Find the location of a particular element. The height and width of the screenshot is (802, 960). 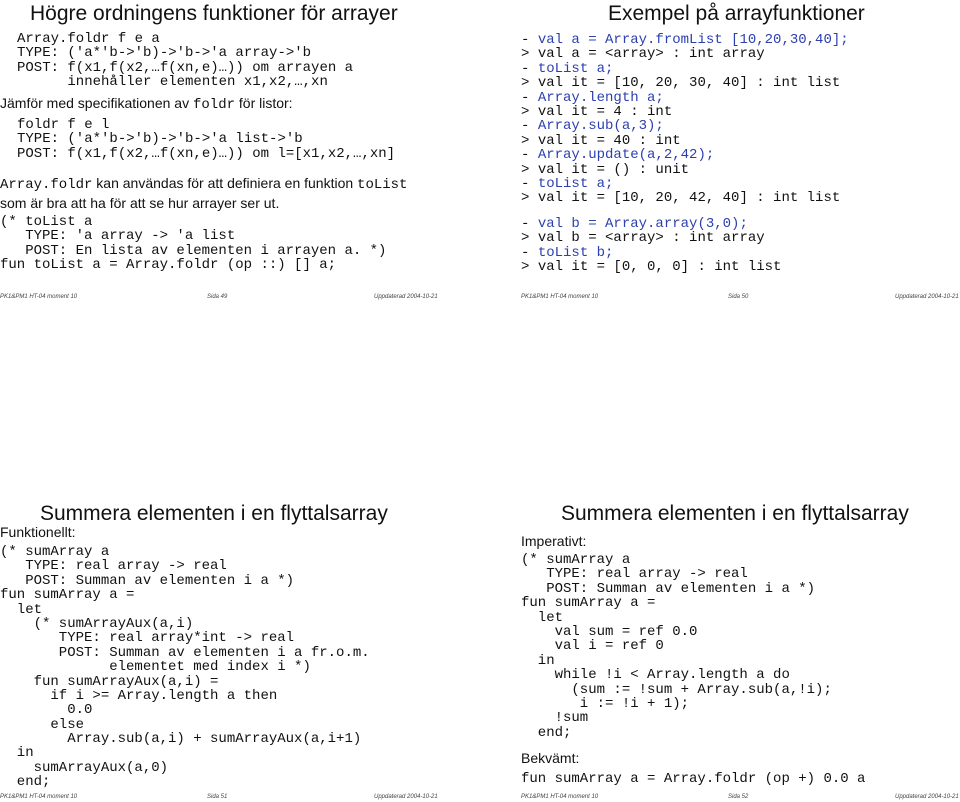

code-line: sumArrayAux(a,0) is located at coordinates (84, 767).